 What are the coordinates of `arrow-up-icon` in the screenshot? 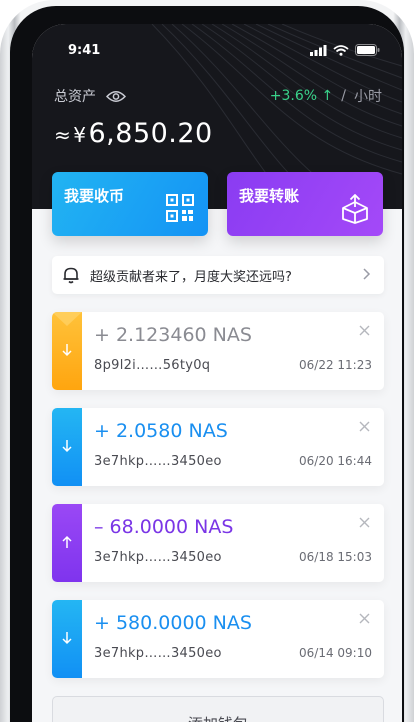 It's located at (67, 541).